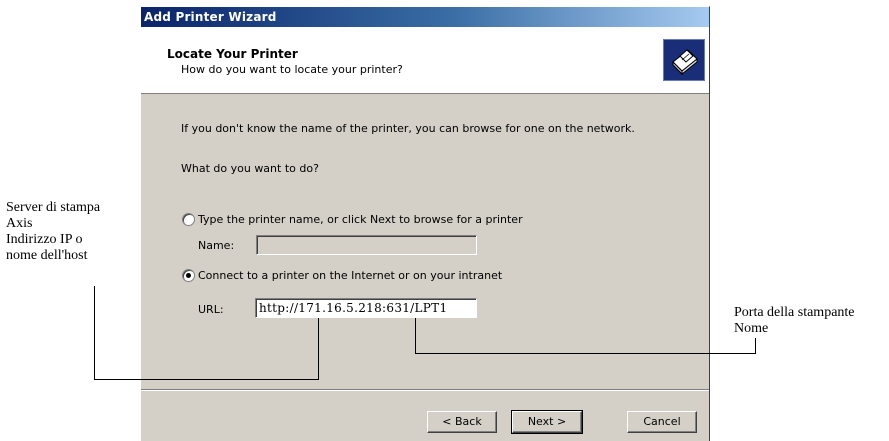 This screenshot has width=889, height=441. What do you see at coordinates (318, 349) in the screenshot?
I see `annotation-left-leader-pointer` at bounding box center [318, 349].